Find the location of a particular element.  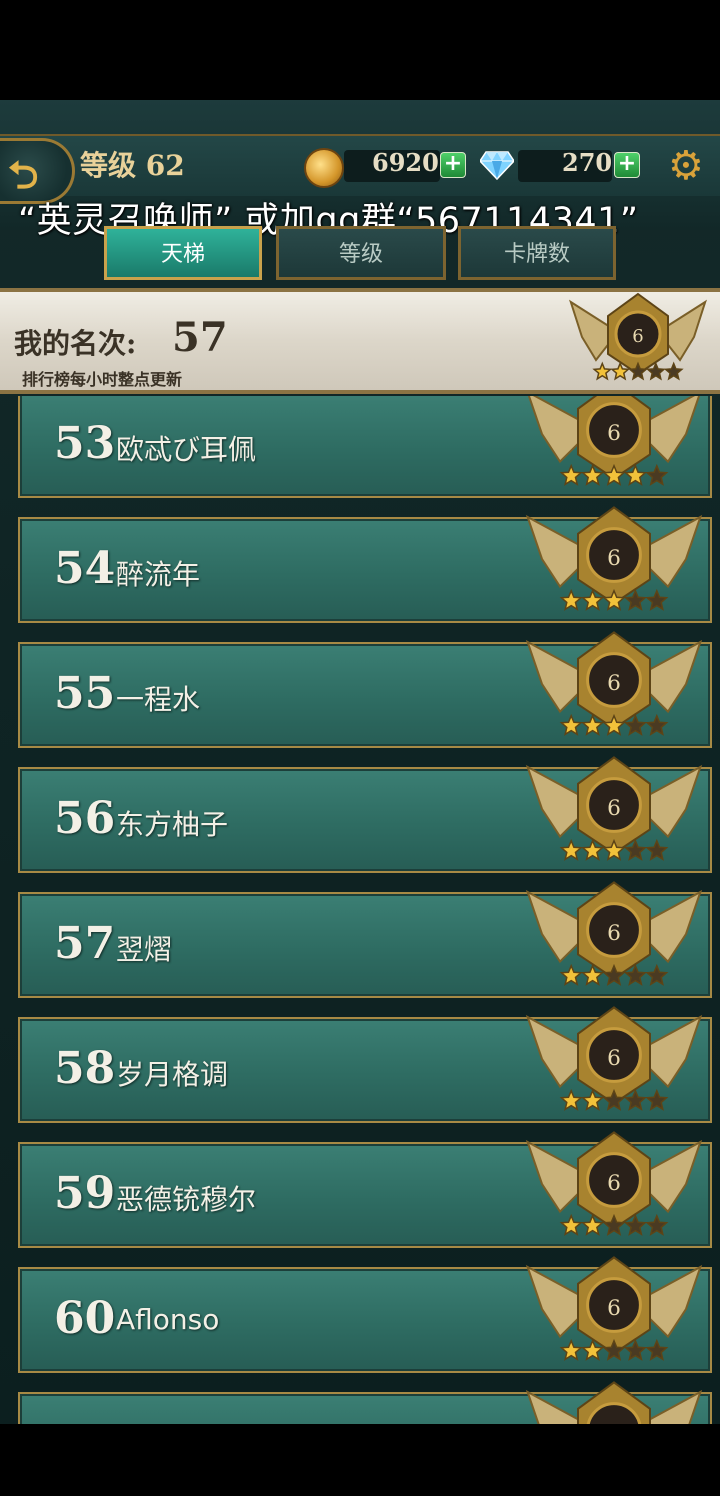

row-rank: 60 is located at coordinates (85, 1318).